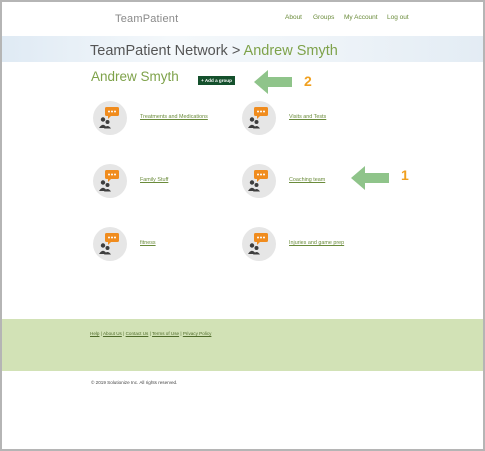 This screenshot has height=451, width=485. I want to click on group-link: Injuries and game prep, so click(316, 243).